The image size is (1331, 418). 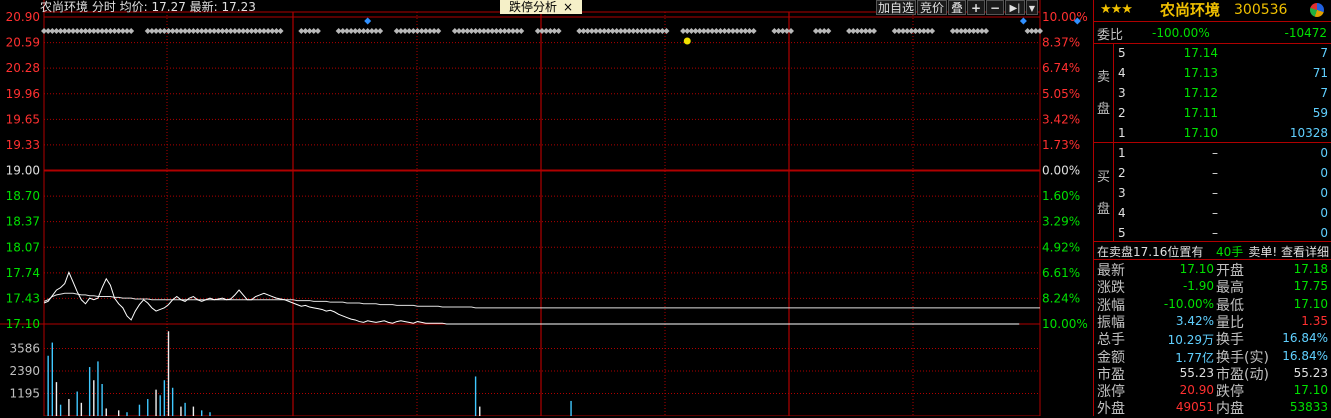 What do you see at coordinates (23, 145) in the screenshot?
I see `price-tick-label: 19.33` at bounding box center [23, 145].